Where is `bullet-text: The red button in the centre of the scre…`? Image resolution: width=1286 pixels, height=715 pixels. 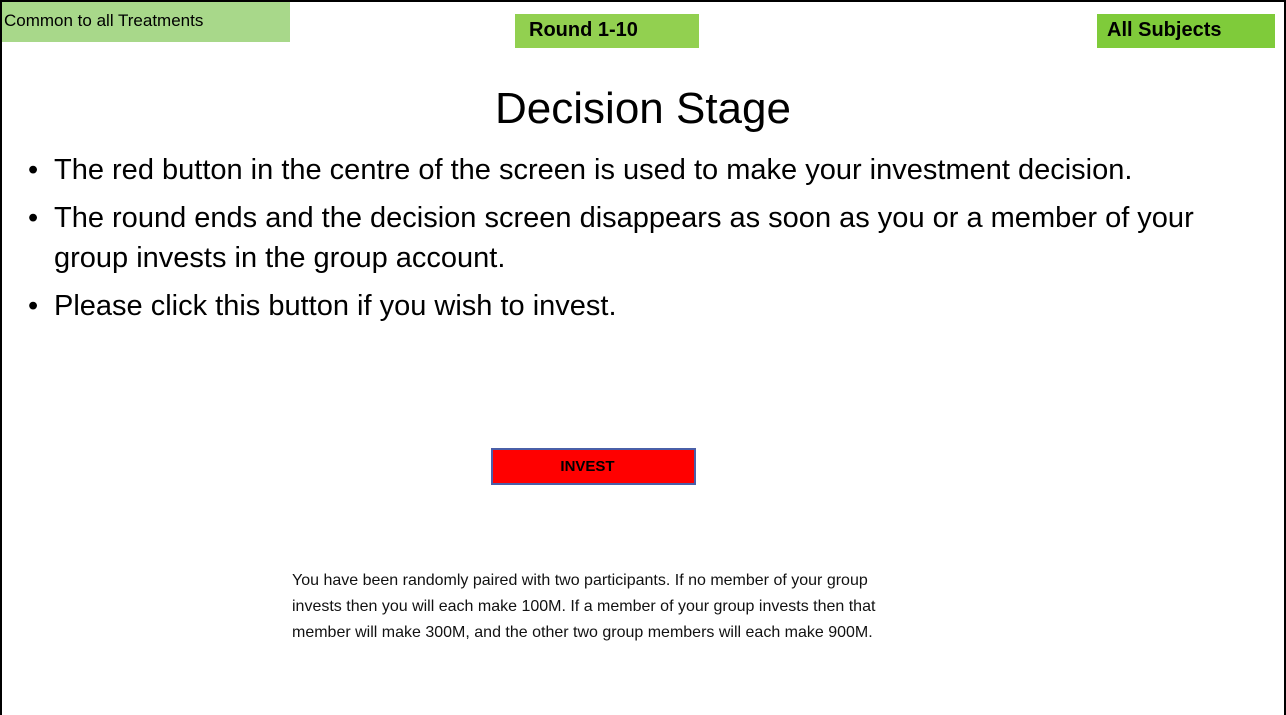 bullet-text: The red button in the centre of the scre… is located at coordinates (593, 170).